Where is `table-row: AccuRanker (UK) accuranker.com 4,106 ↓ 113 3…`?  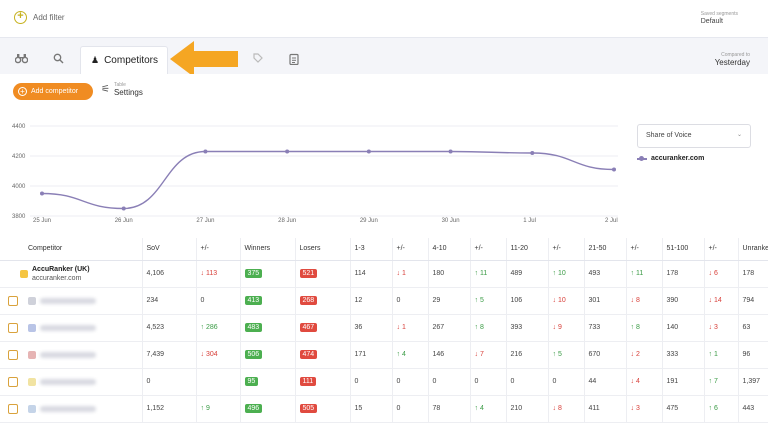
table-row: AccuRanker (UK) accuranker.com 4,106 ↓ 113 3… is located at coordinates (384, 274).